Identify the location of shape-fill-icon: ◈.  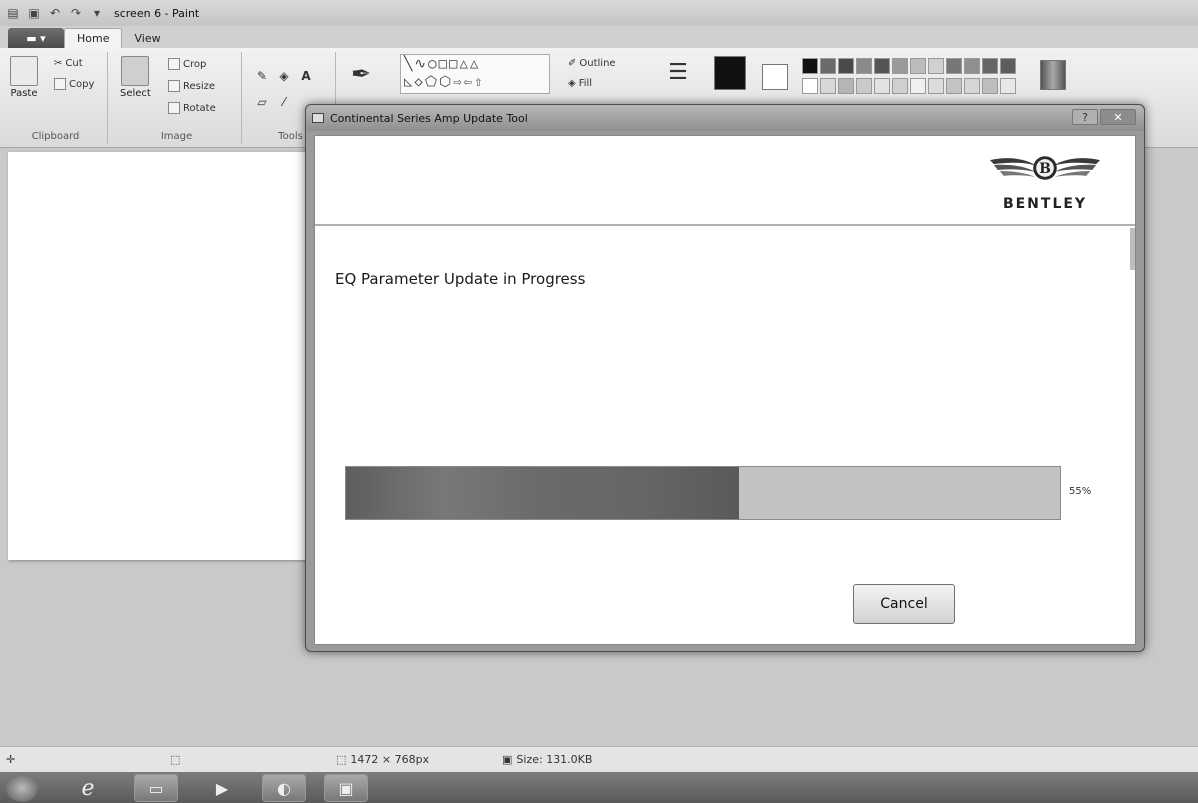
(572, 83).